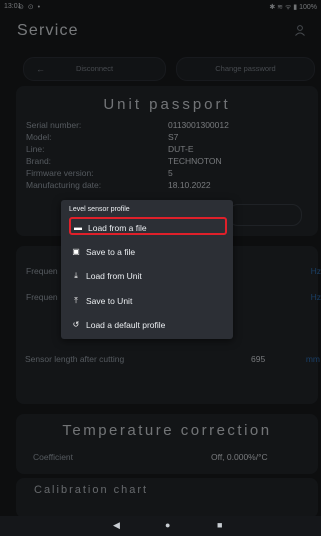  I want to click on reset-icon: ↺, so click(76, 324).